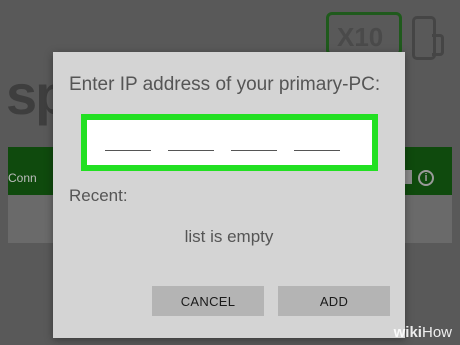  What do you see at coordinates (229, 236) in the screenshot?
I see `recent-empty-text: list is empty` at bounding box center [229, 236].